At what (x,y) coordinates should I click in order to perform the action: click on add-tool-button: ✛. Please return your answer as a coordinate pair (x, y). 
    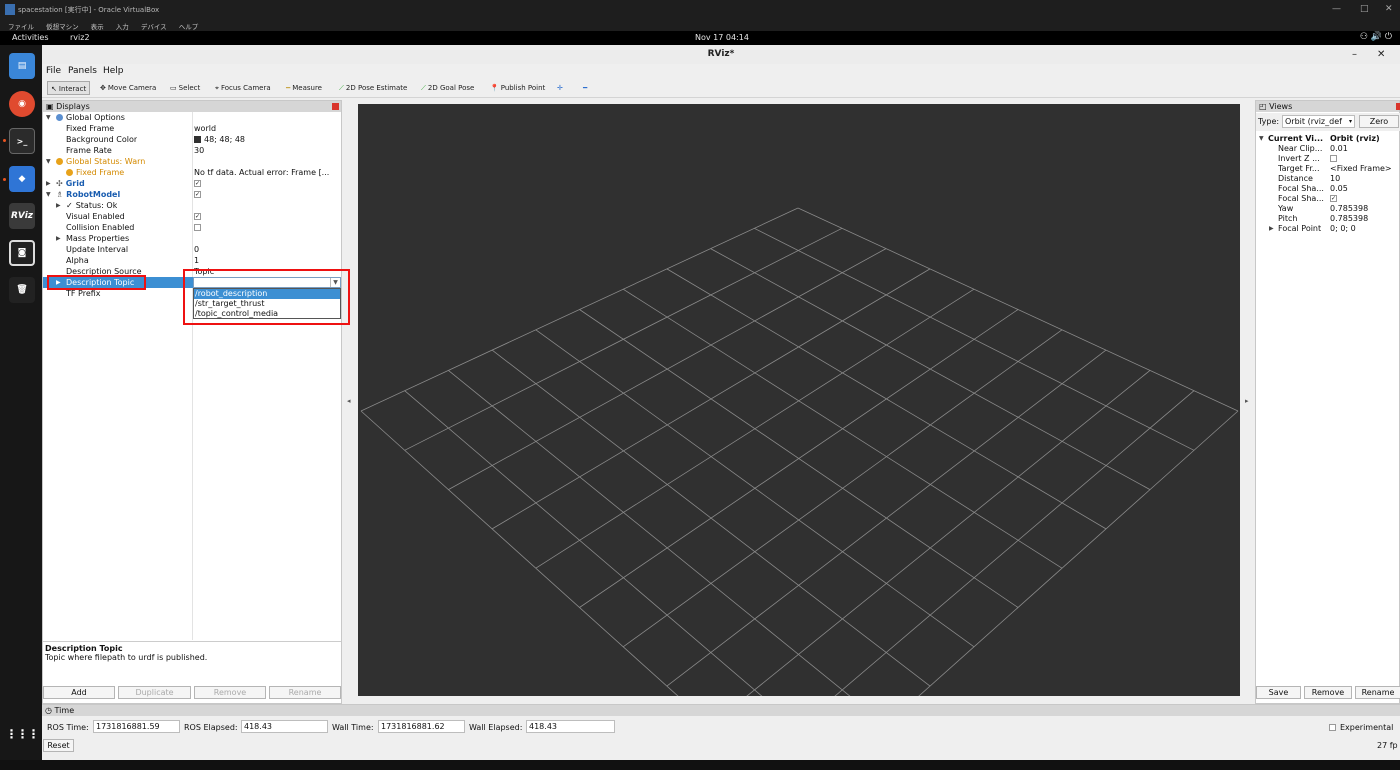
    Looking at the image, I should click on (561, 88).